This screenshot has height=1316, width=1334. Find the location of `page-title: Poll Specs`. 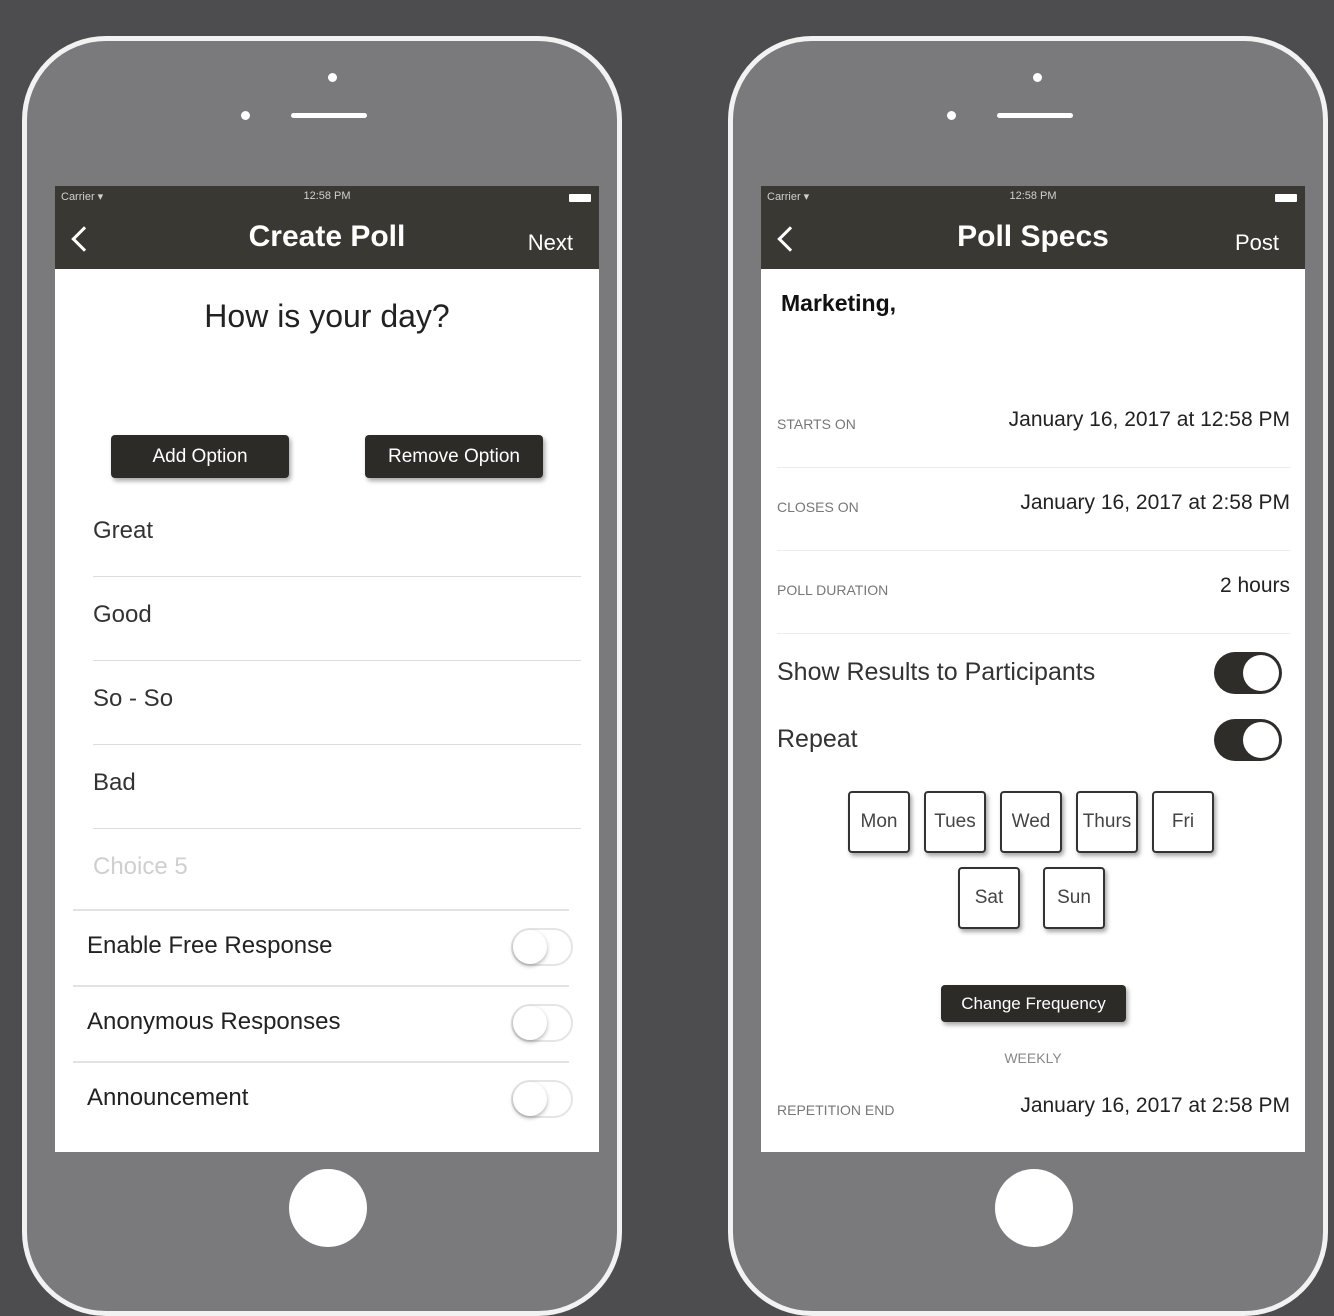

page-title: Poll Specs is located at coordinates (1033, 236).